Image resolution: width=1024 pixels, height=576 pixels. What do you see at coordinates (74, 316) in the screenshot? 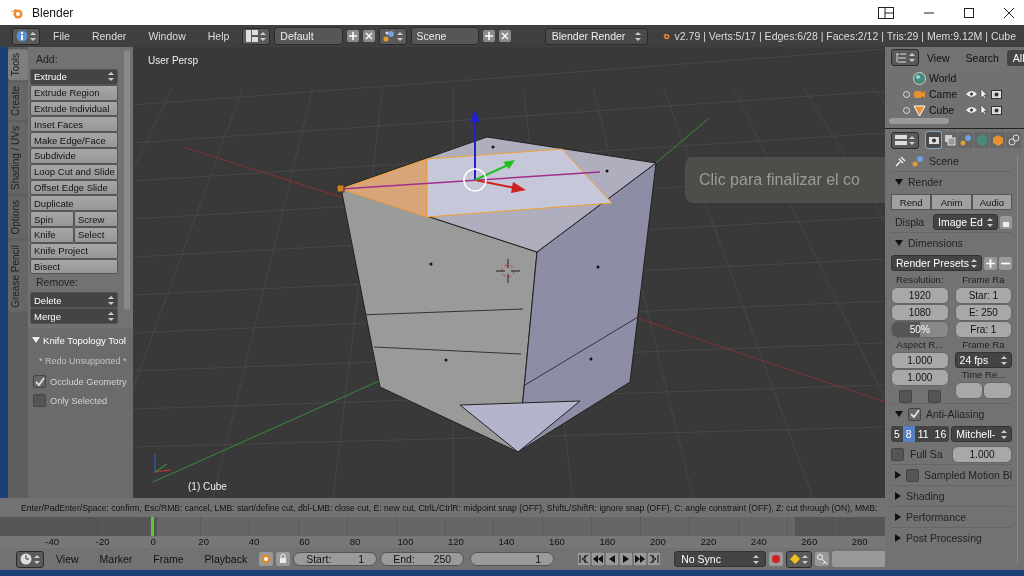
I see `tool-dropdown: Merge` at bounding box center [74, 316].